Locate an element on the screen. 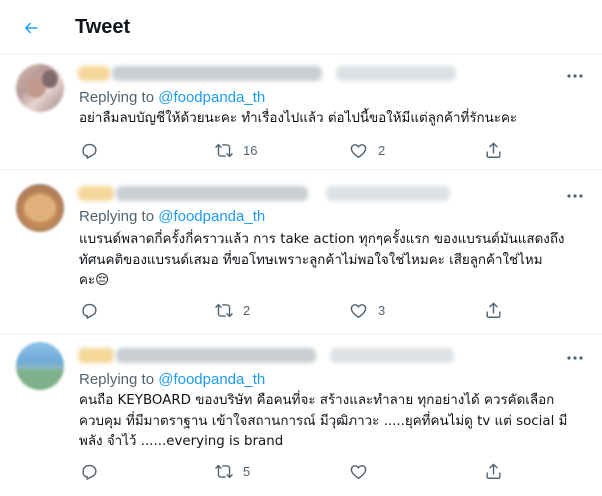  like-count: 2 is located at coordinates (382, 150).